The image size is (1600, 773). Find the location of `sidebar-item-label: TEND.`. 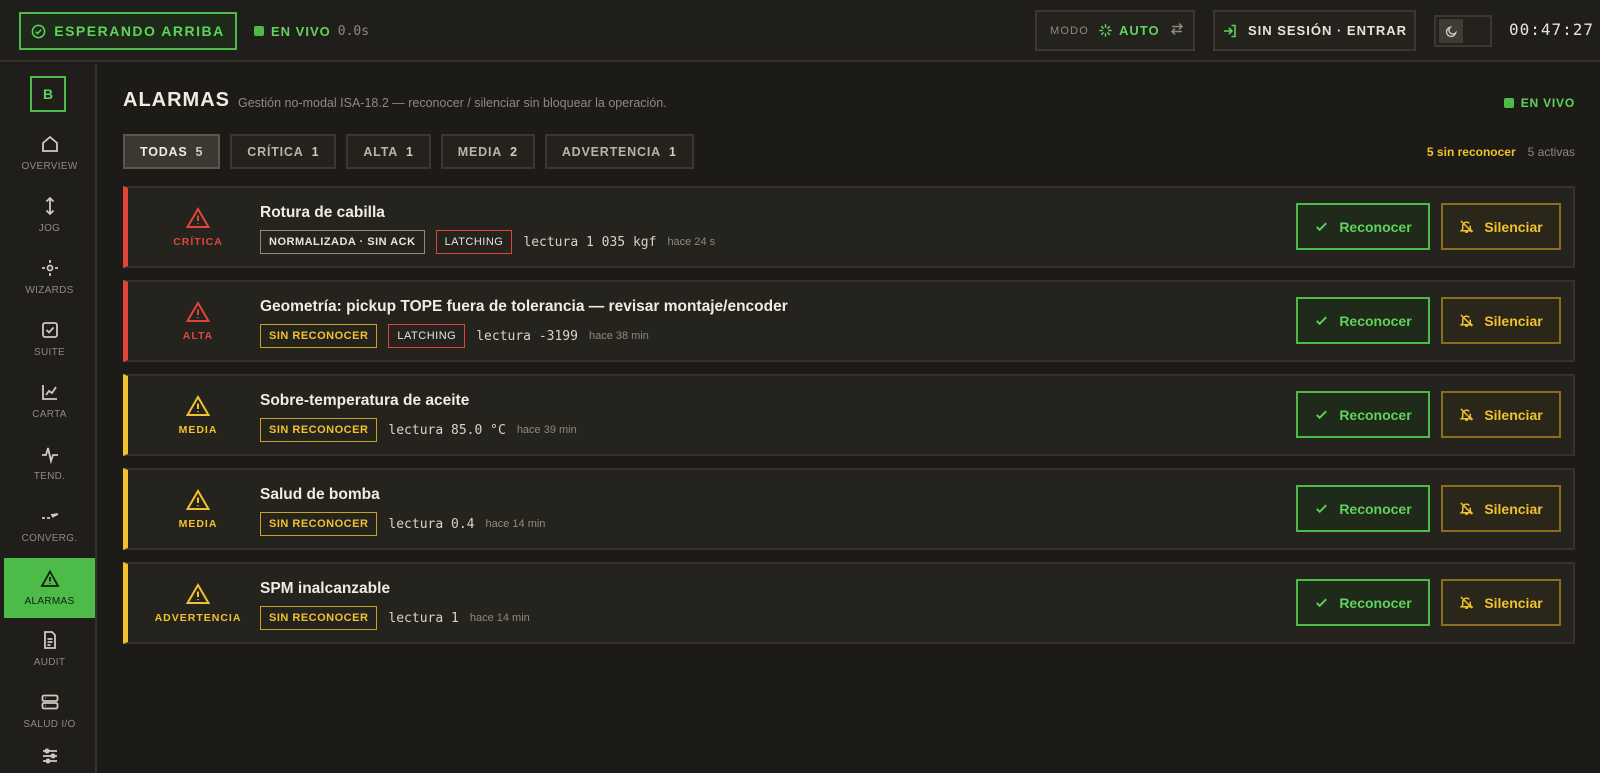

sidebar-item-label: TEND. is located at coordinates (49, 476).